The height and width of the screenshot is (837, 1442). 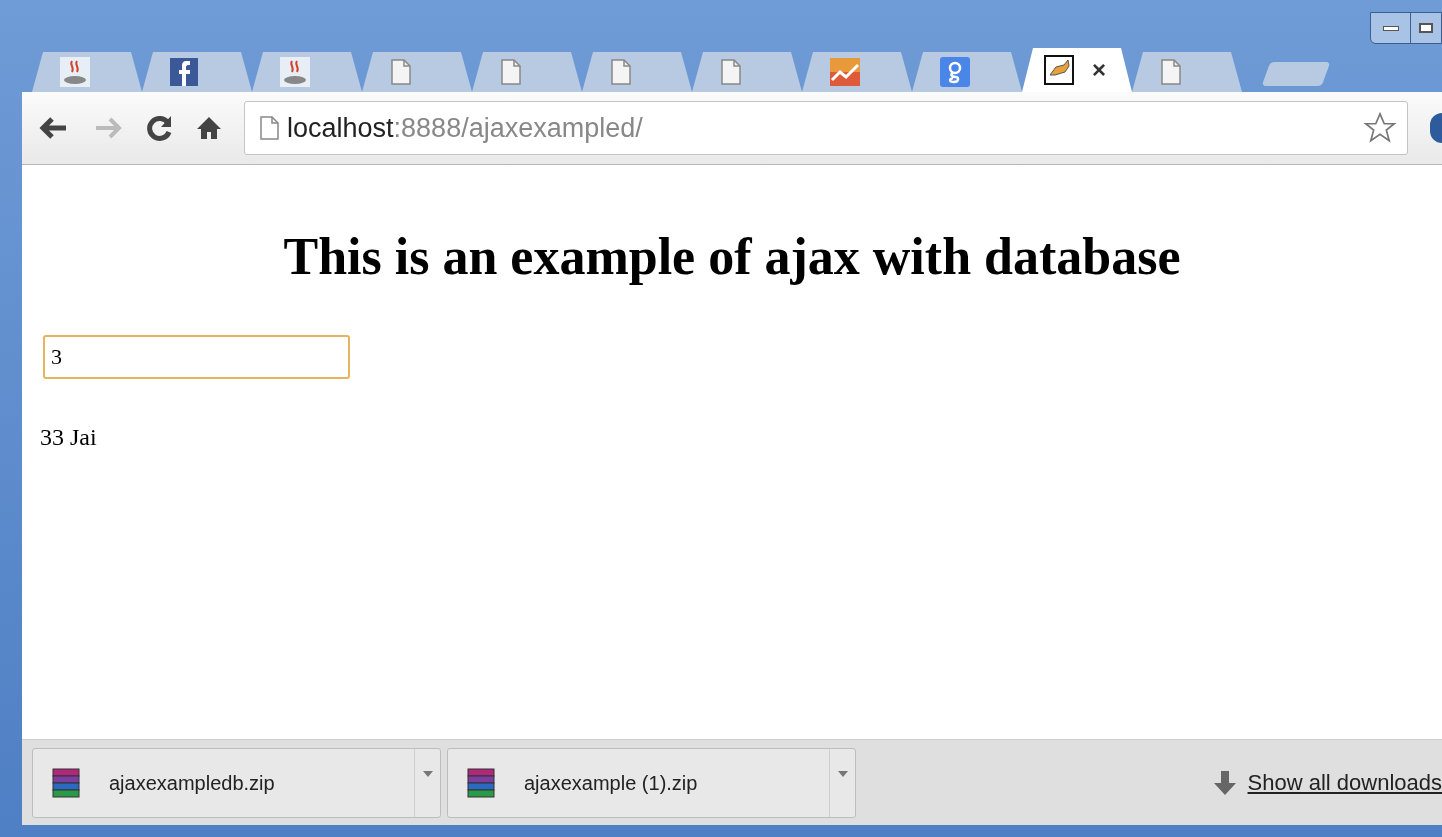 I want to click on restore-button, so click(x=1426, y=28).